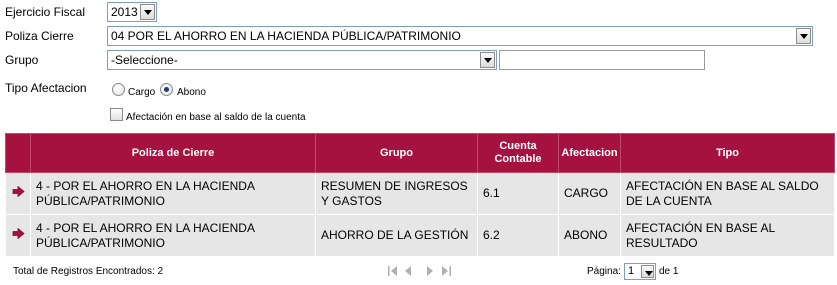  Describe the element at coordinates (18, 153) in the screenshot. I see `header-pointer` at that location.